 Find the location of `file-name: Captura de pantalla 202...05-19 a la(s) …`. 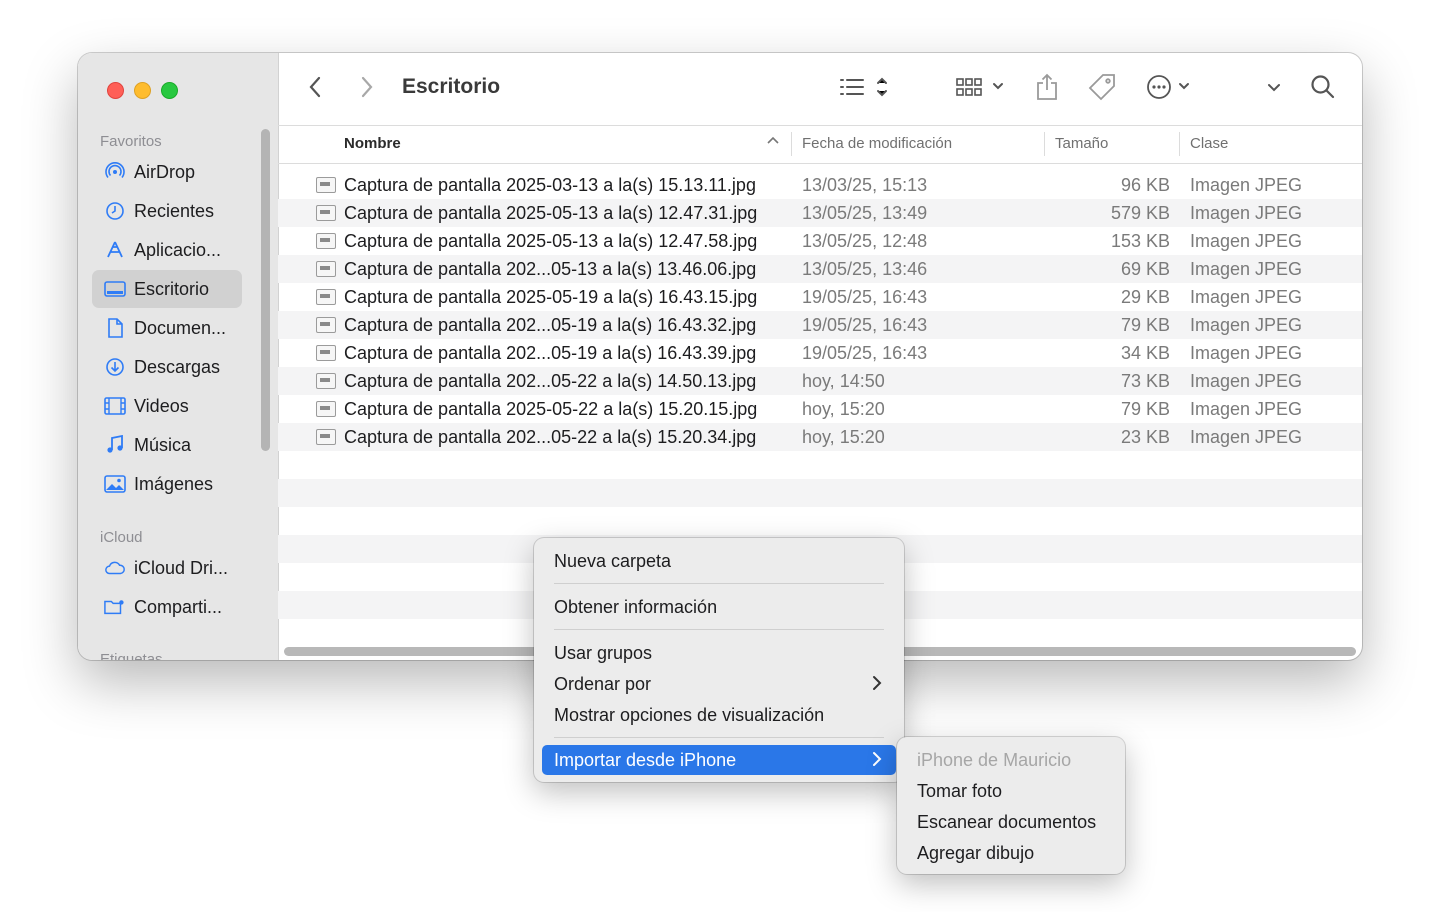

file-name: Captura de pantalla 202...05-19 a la(s) … is located at coordinates (550, 353).